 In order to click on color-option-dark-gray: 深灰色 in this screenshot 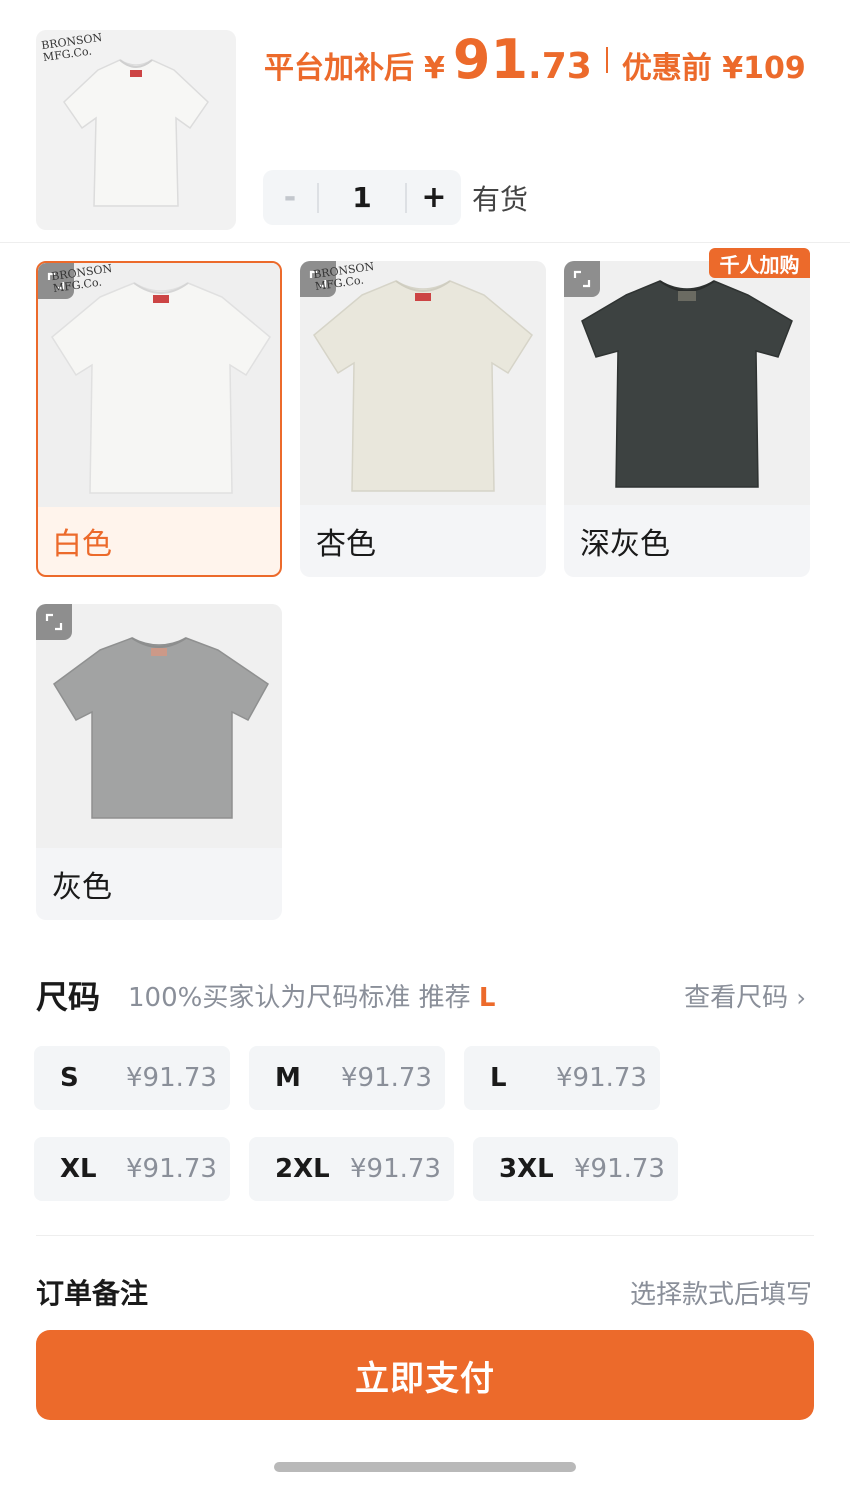, I will do `click(687, 419)`.